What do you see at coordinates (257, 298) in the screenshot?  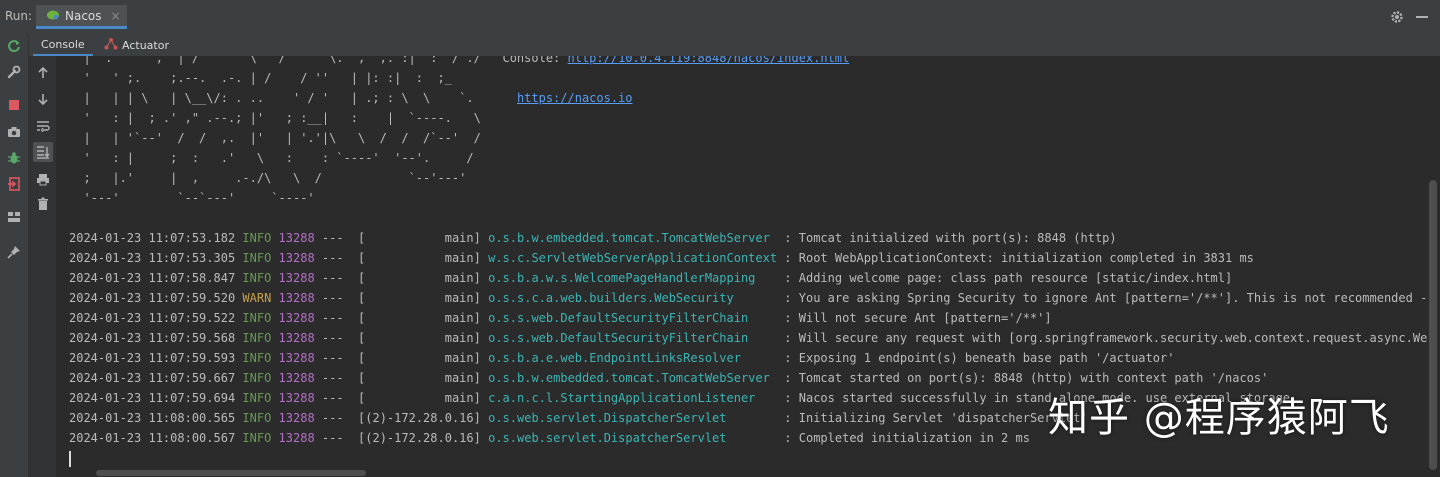 I see `log-level: WARN` at bounding box center [257, 298].